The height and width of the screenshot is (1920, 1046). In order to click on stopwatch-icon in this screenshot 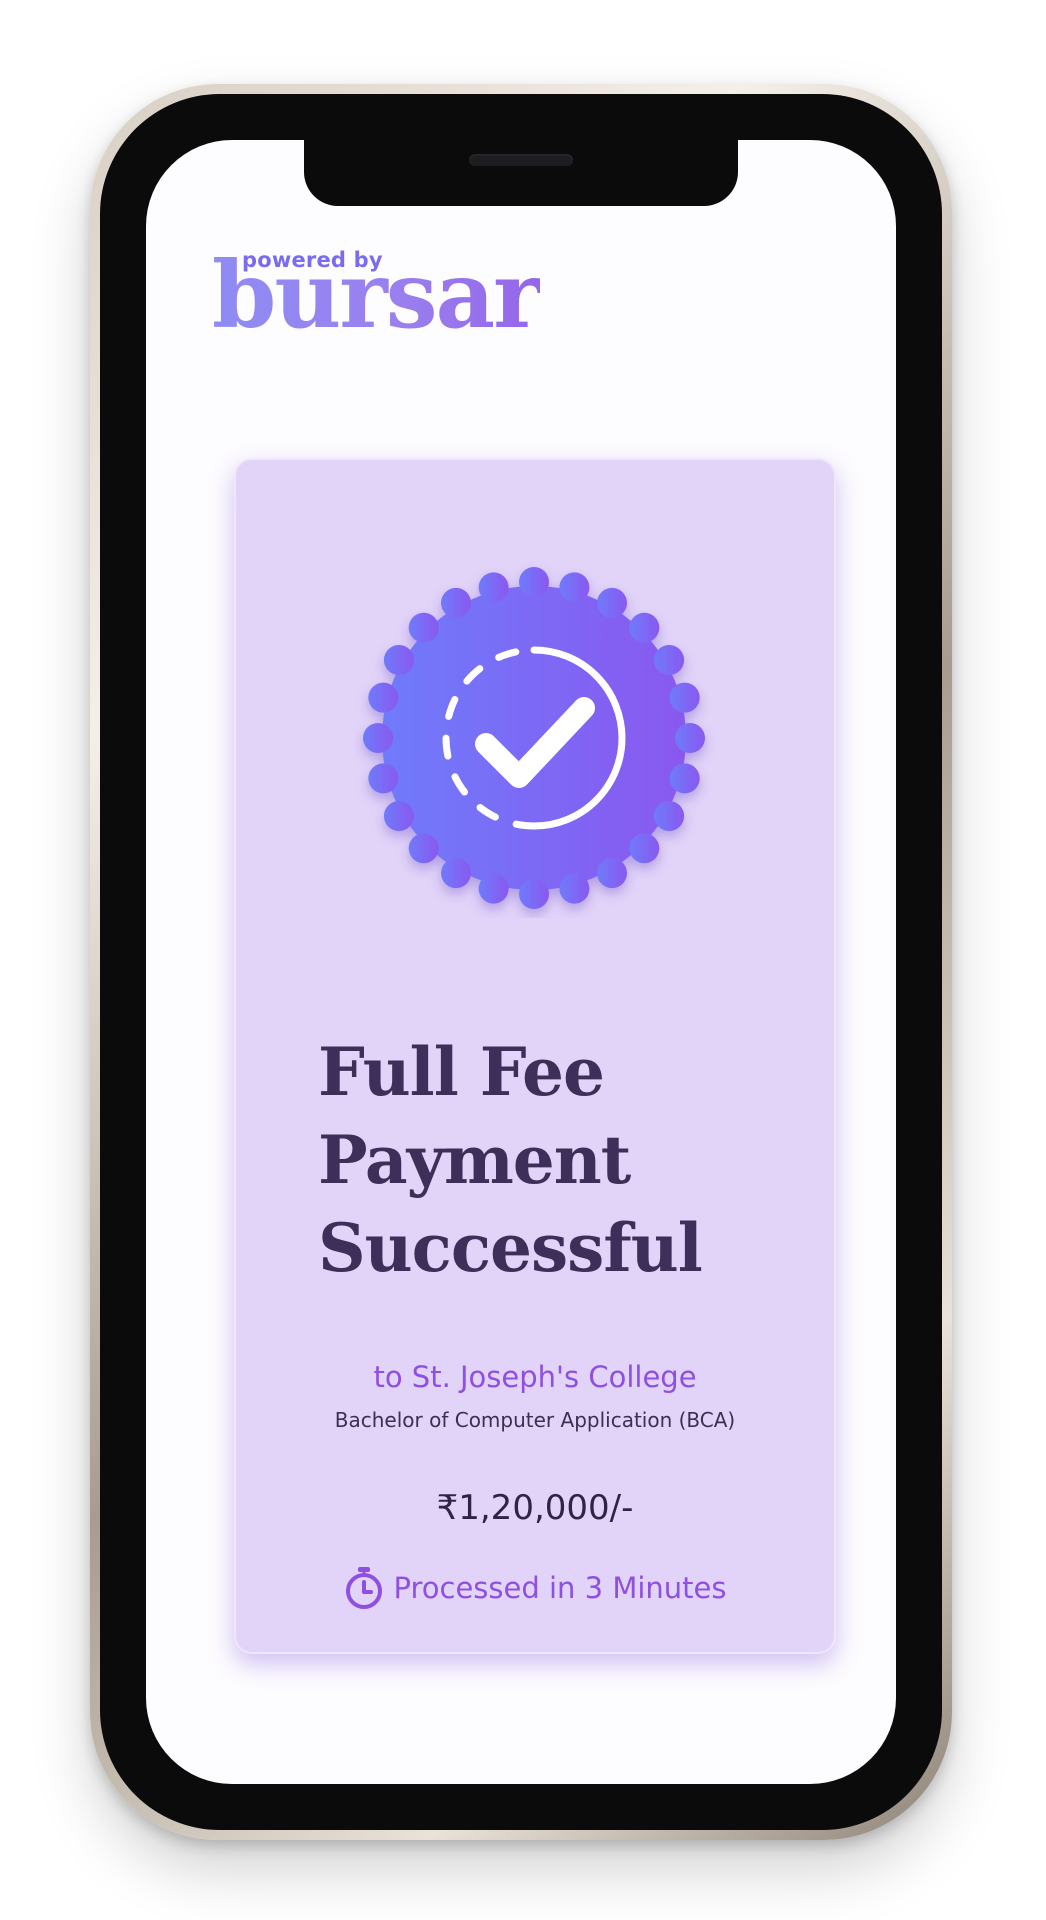, I will do `click(363, 1588)`.